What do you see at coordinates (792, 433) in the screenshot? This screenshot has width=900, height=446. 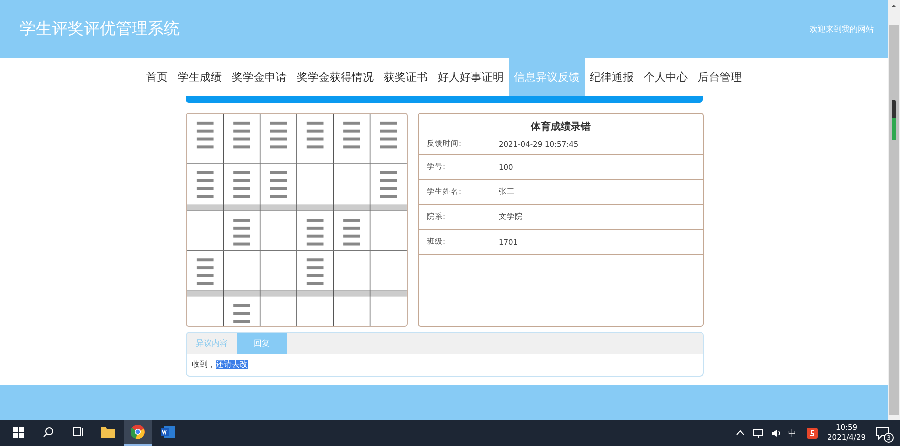 I see `input-method-indicator: 中` at bounding box center [792, 433].